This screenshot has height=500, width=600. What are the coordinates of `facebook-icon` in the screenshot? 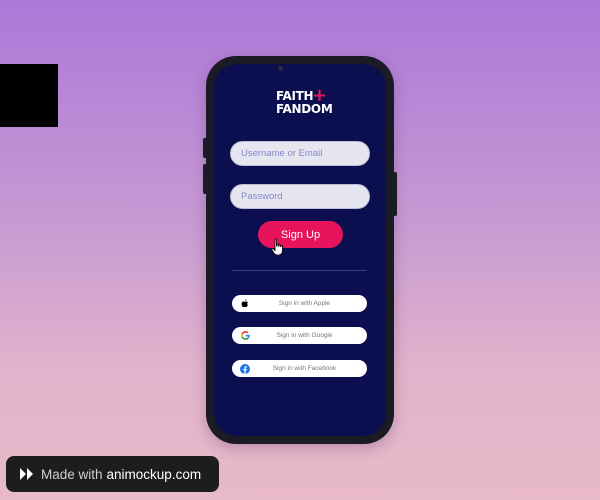 It's located at (245, 368).